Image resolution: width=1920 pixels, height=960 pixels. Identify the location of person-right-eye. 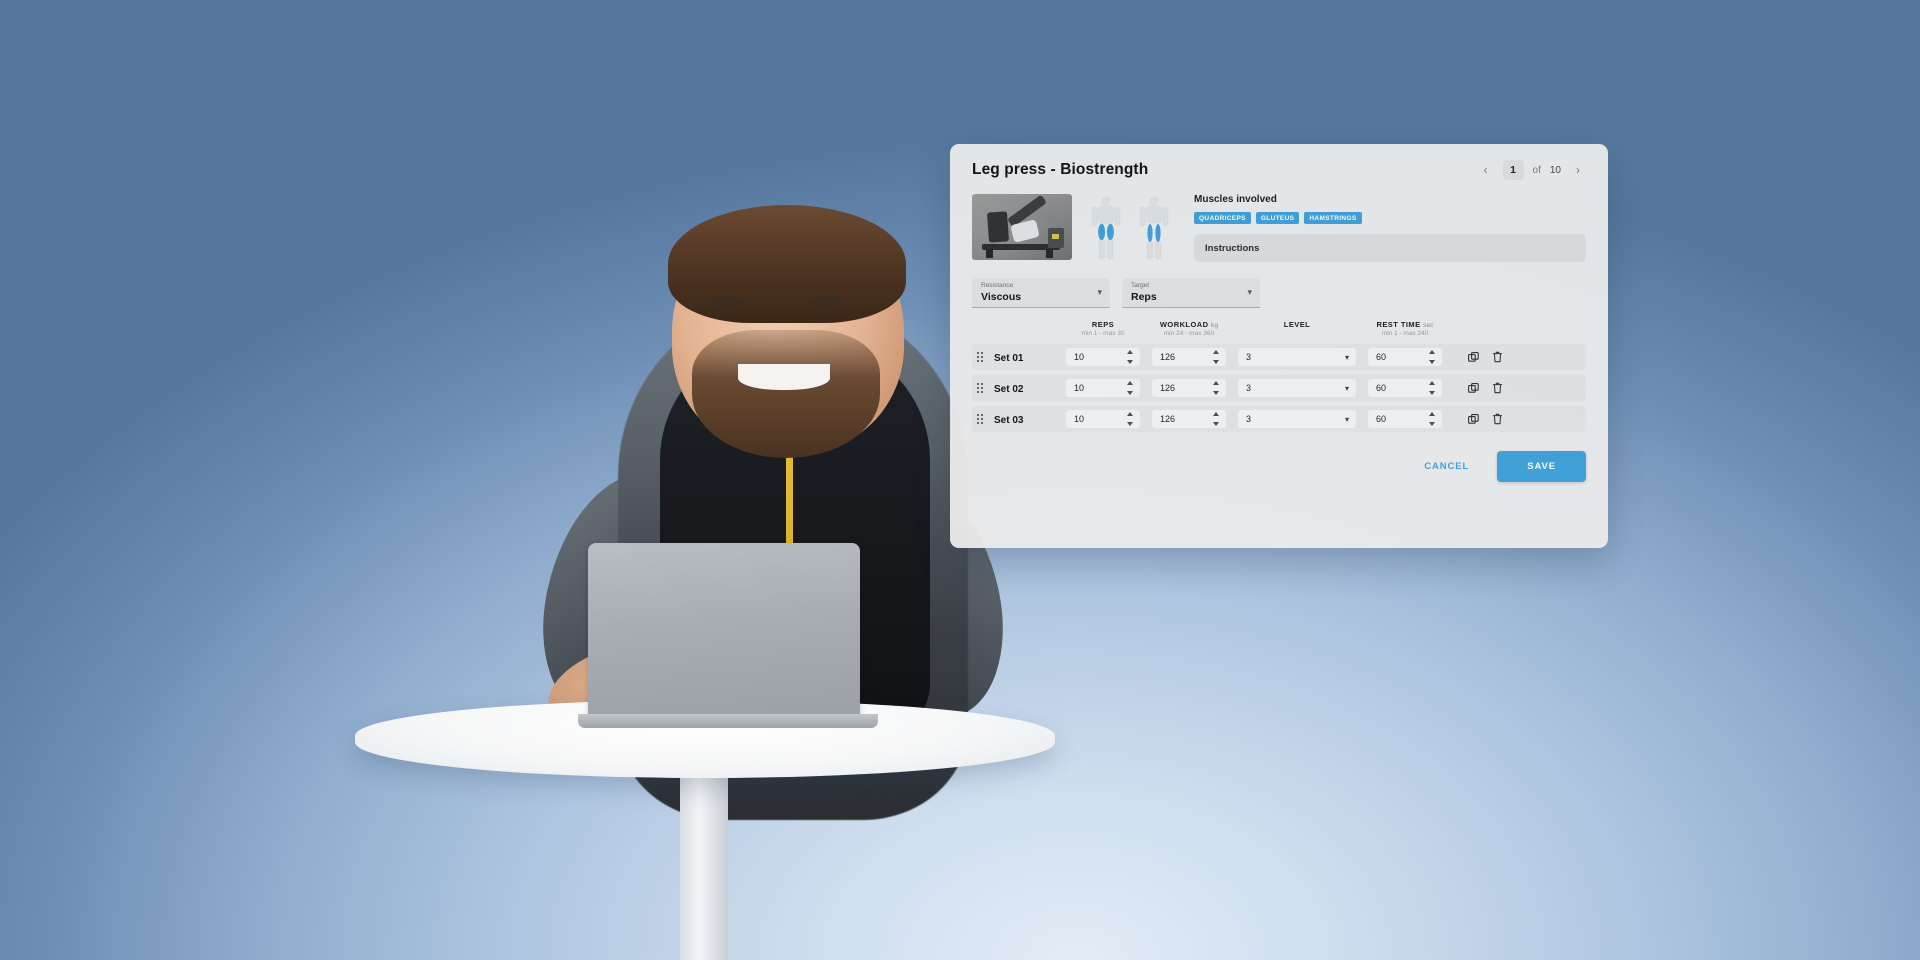
(825, 301).